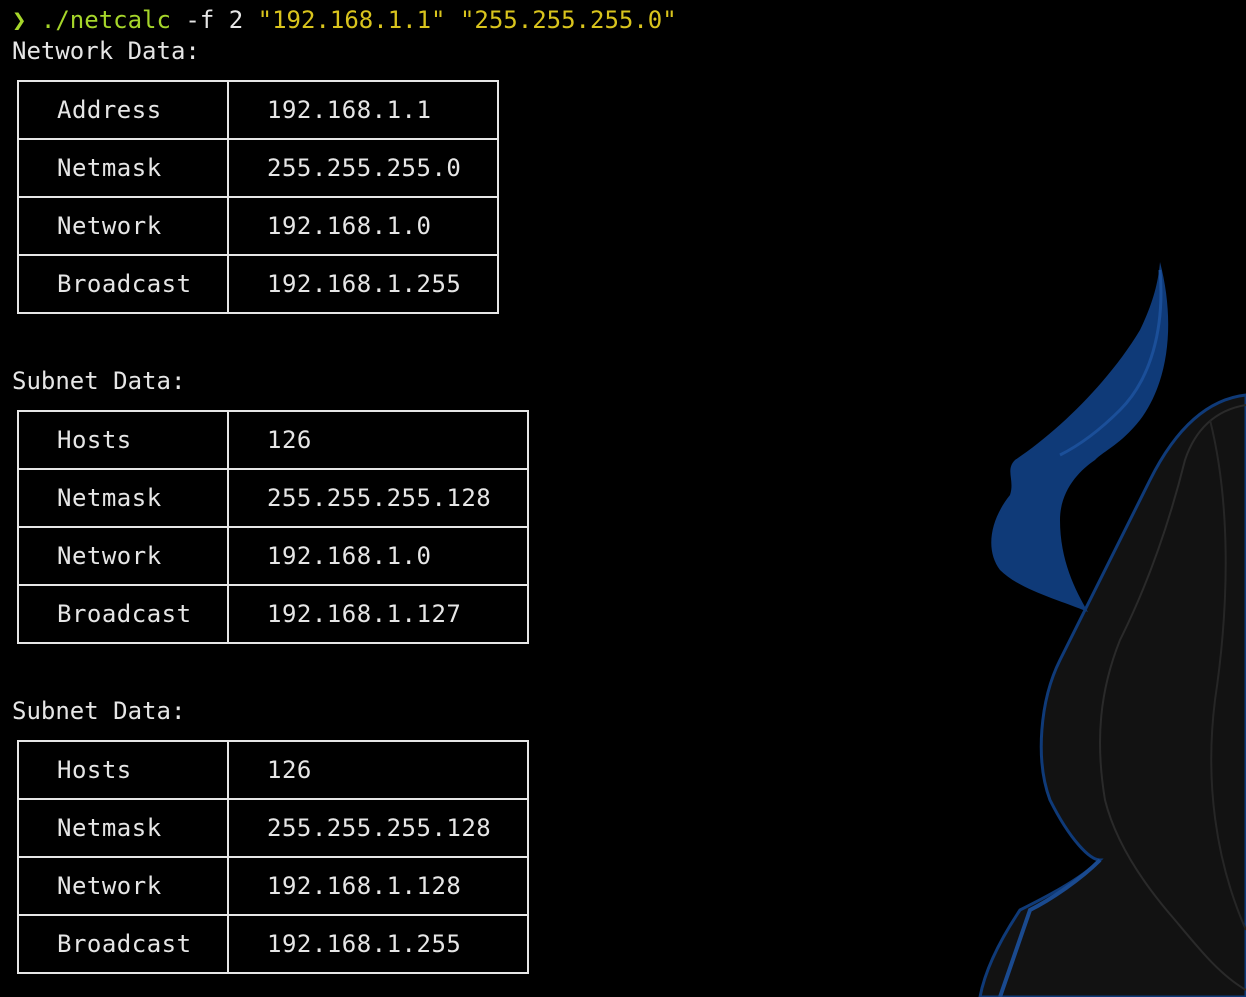 Image resolution: width=1246 pixels, height=997 pixels. Describe the element at coordinates (19, 20) in the screenshot. I see `prompt-arrow-icon: ❯` at that location.